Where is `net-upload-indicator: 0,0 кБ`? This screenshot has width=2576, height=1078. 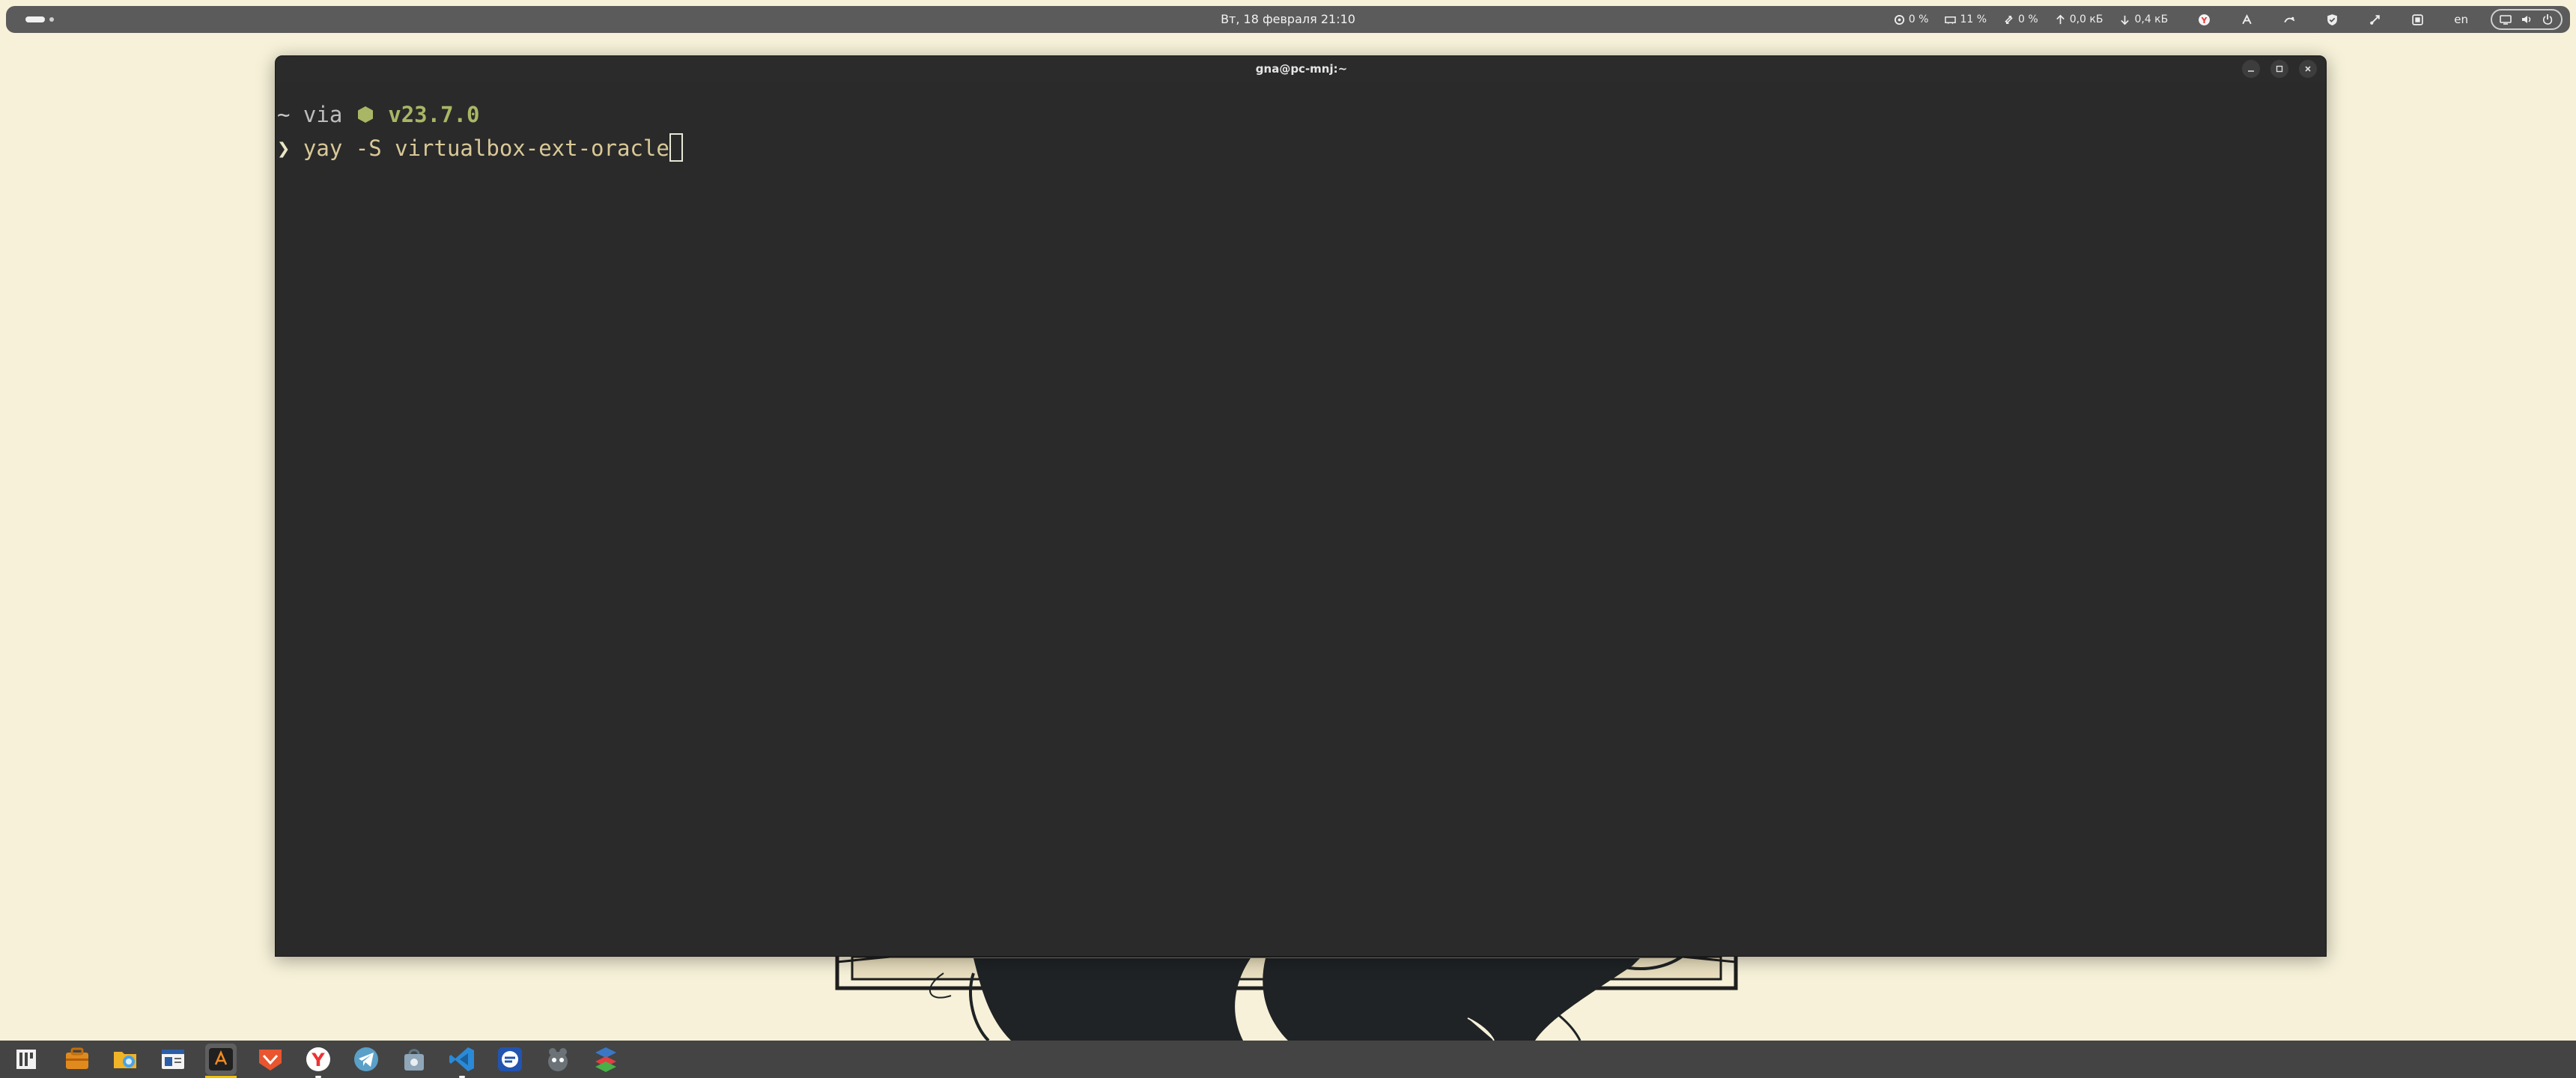 net-upload-indicator: 0,0 кБ is located at coordinates (2079, 19).